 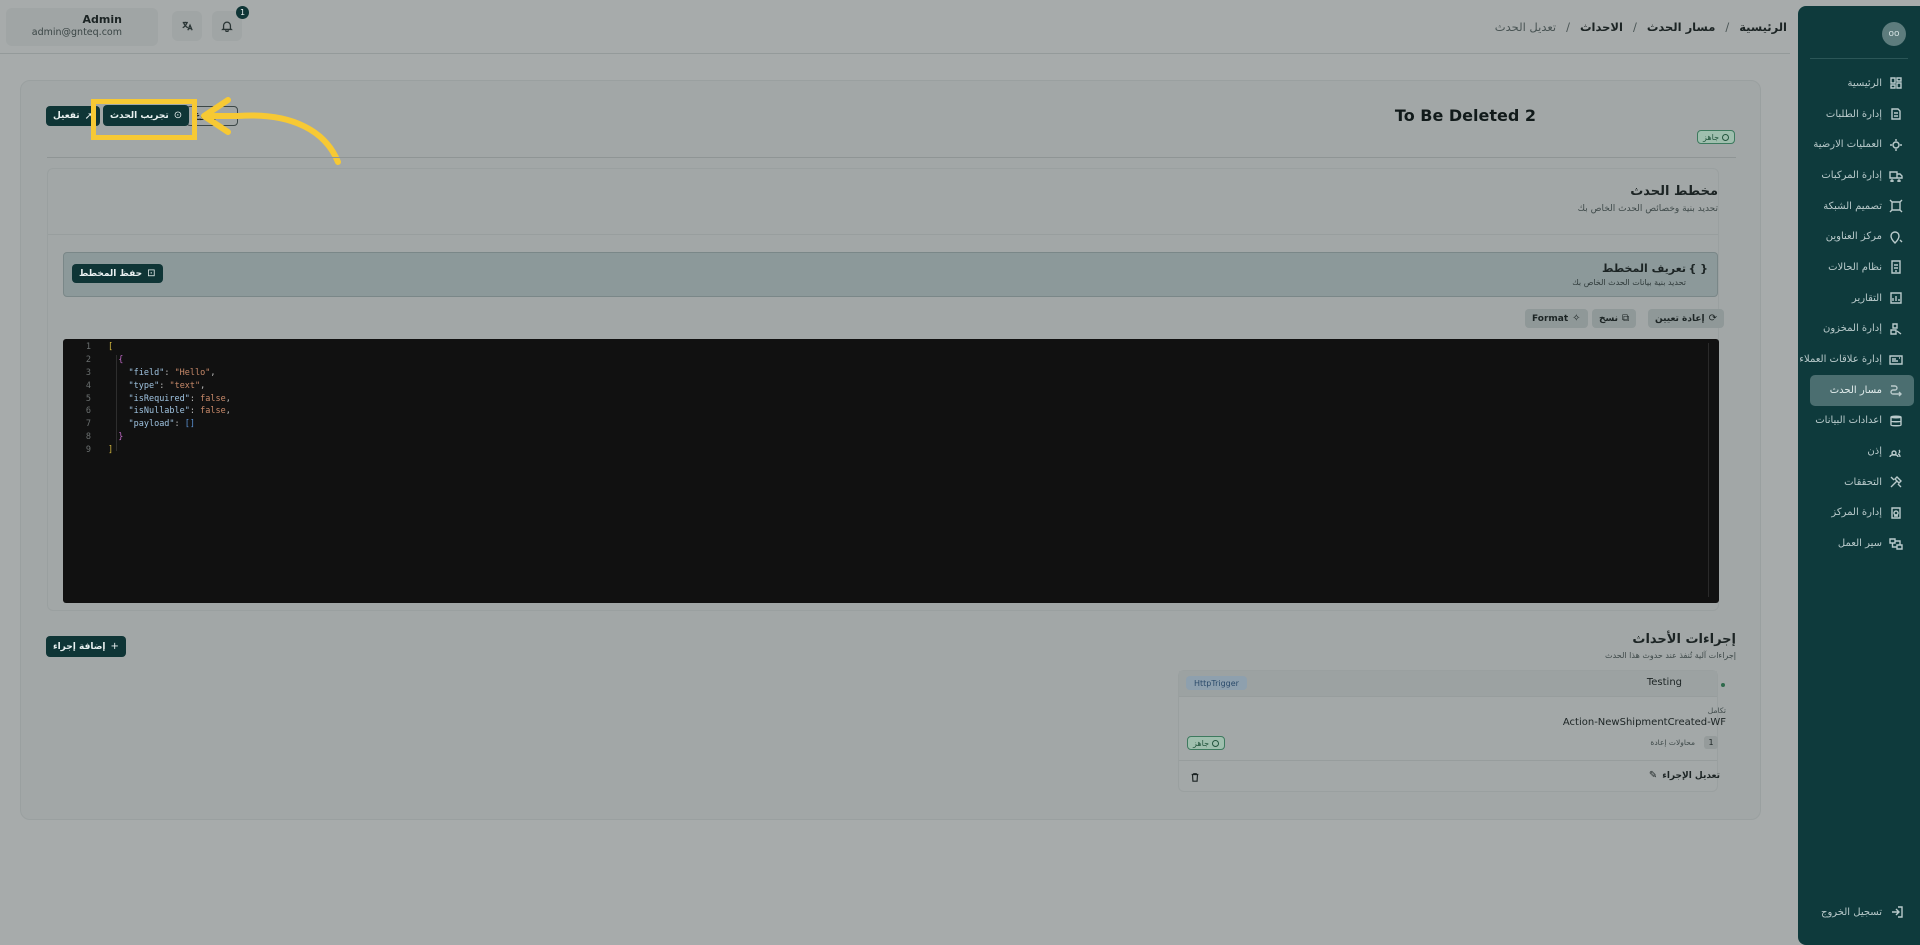 What do you see at coordinates (1674, 191) in the screenshot?
I see `schema-title: مخطط الحدث` at bounding box center [1674, 191].